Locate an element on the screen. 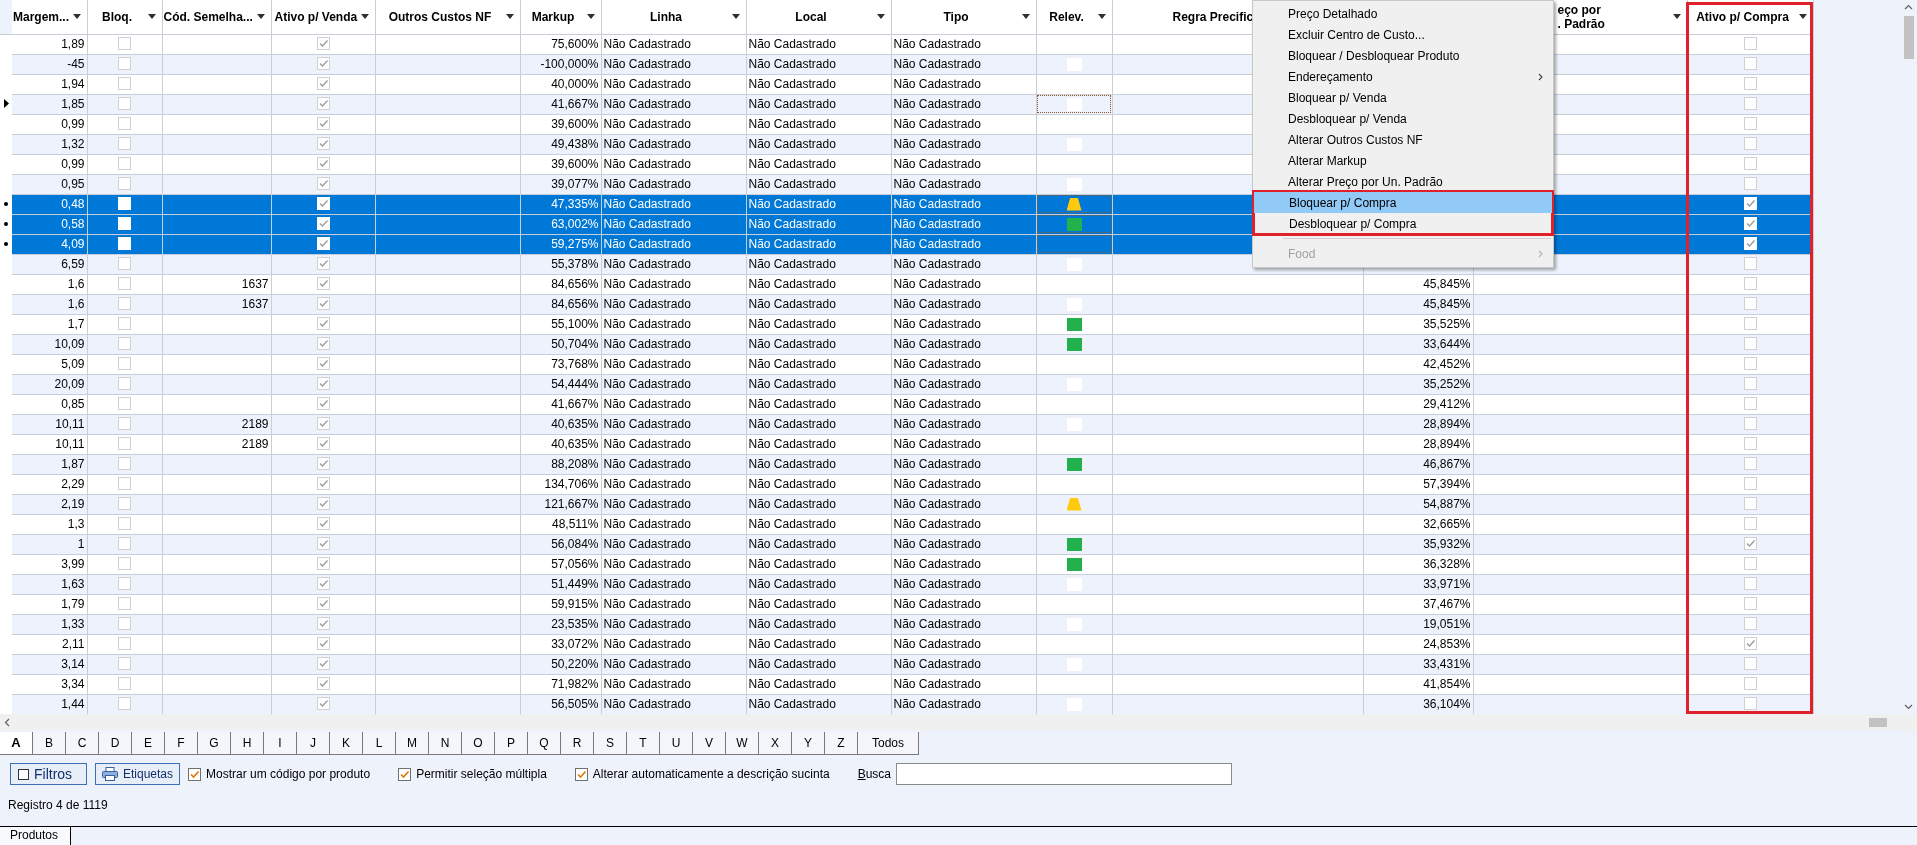 This screenshot has width=1917, height=845. letter-tab: C is located at coordinates (82, 743).